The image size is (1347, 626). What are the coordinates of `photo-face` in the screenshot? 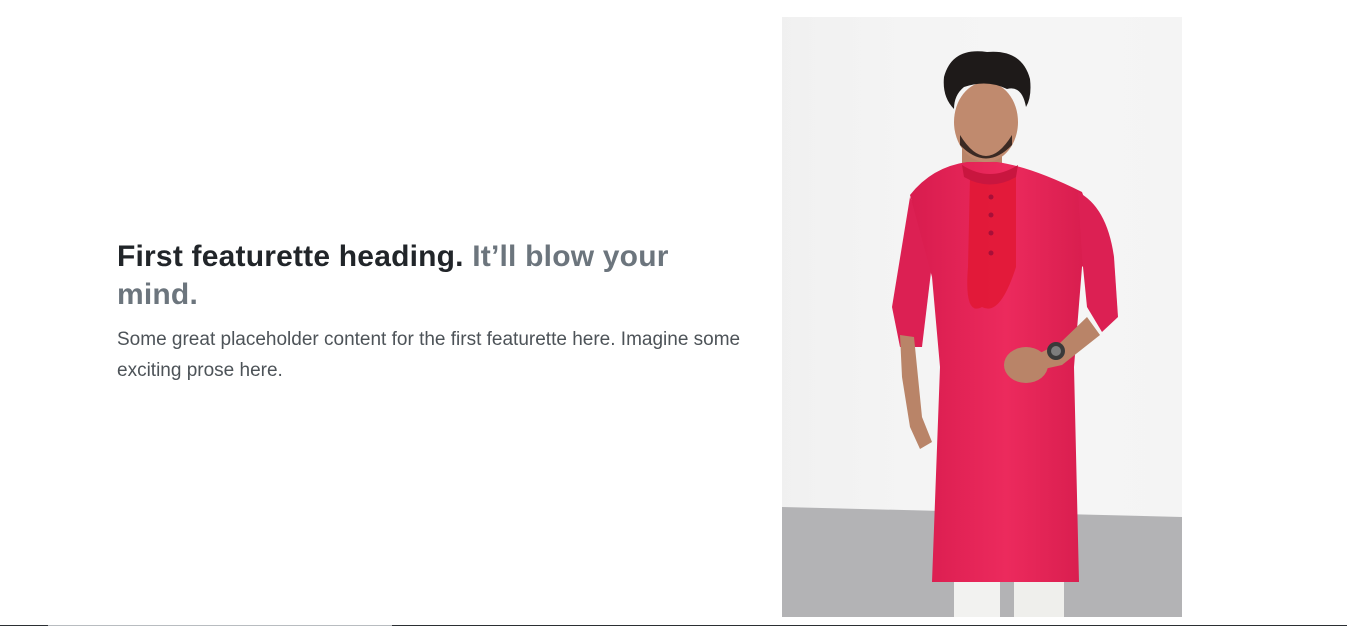 It's located at (986, 122).